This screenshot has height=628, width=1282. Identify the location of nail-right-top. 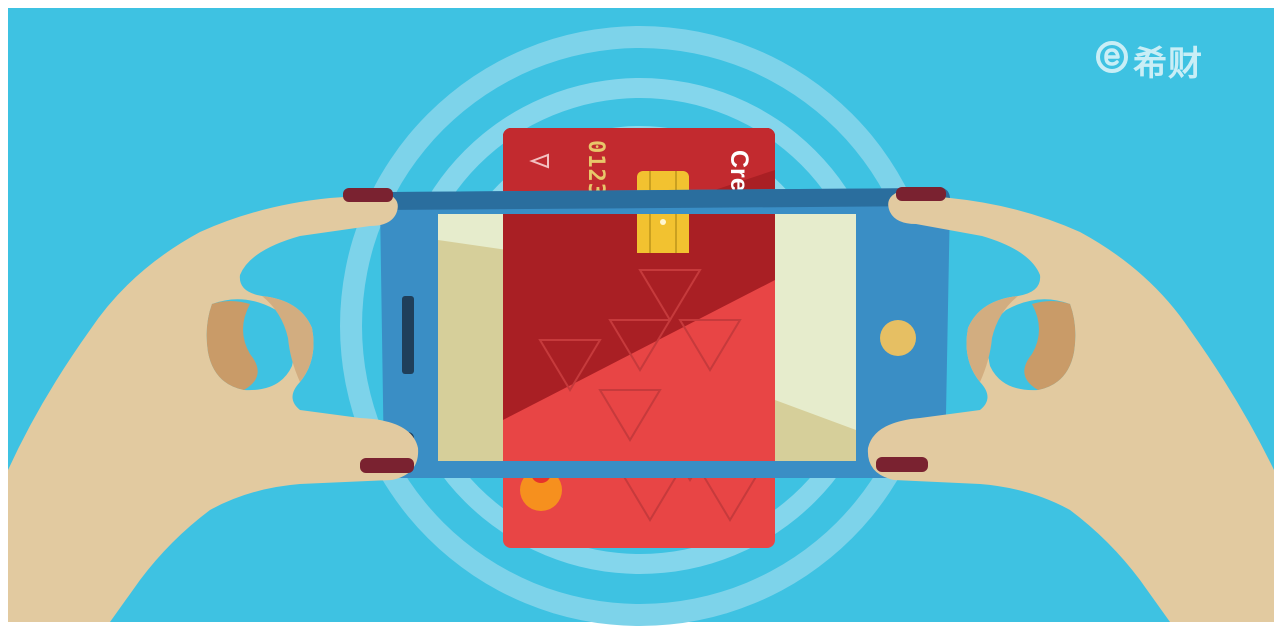
(921, 194).